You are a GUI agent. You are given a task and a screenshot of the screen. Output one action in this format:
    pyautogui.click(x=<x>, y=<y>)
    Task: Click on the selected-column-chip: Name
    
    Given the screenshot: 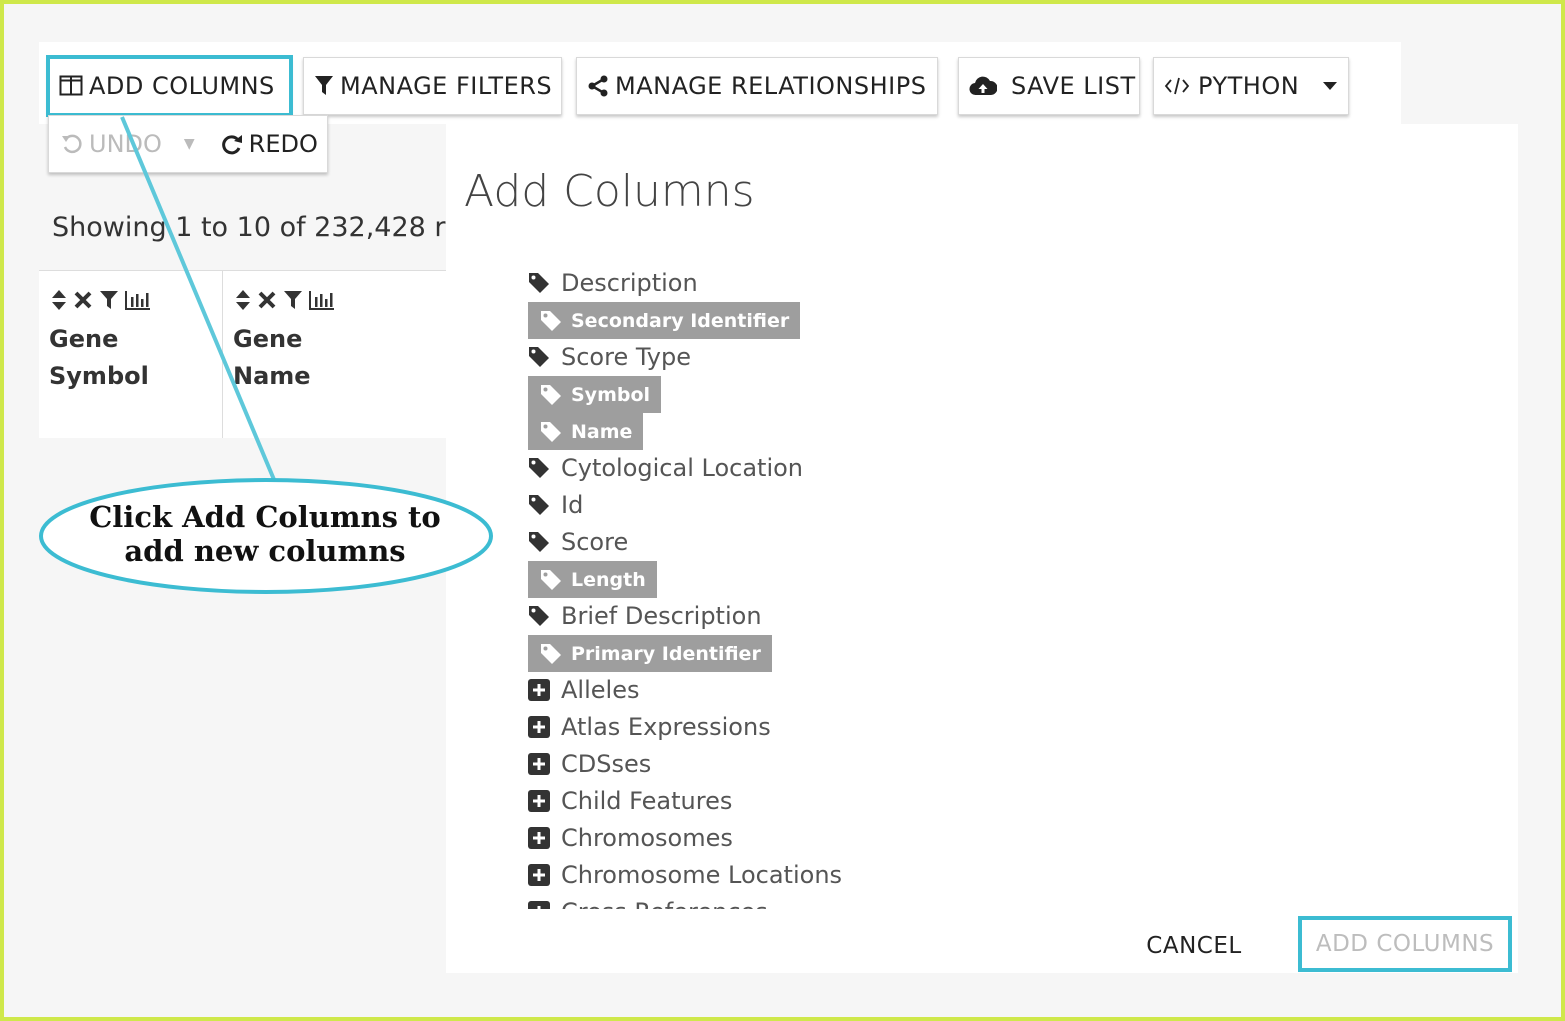 What is the action you would take?
    pyautogui.click(x=586, y=431)
    